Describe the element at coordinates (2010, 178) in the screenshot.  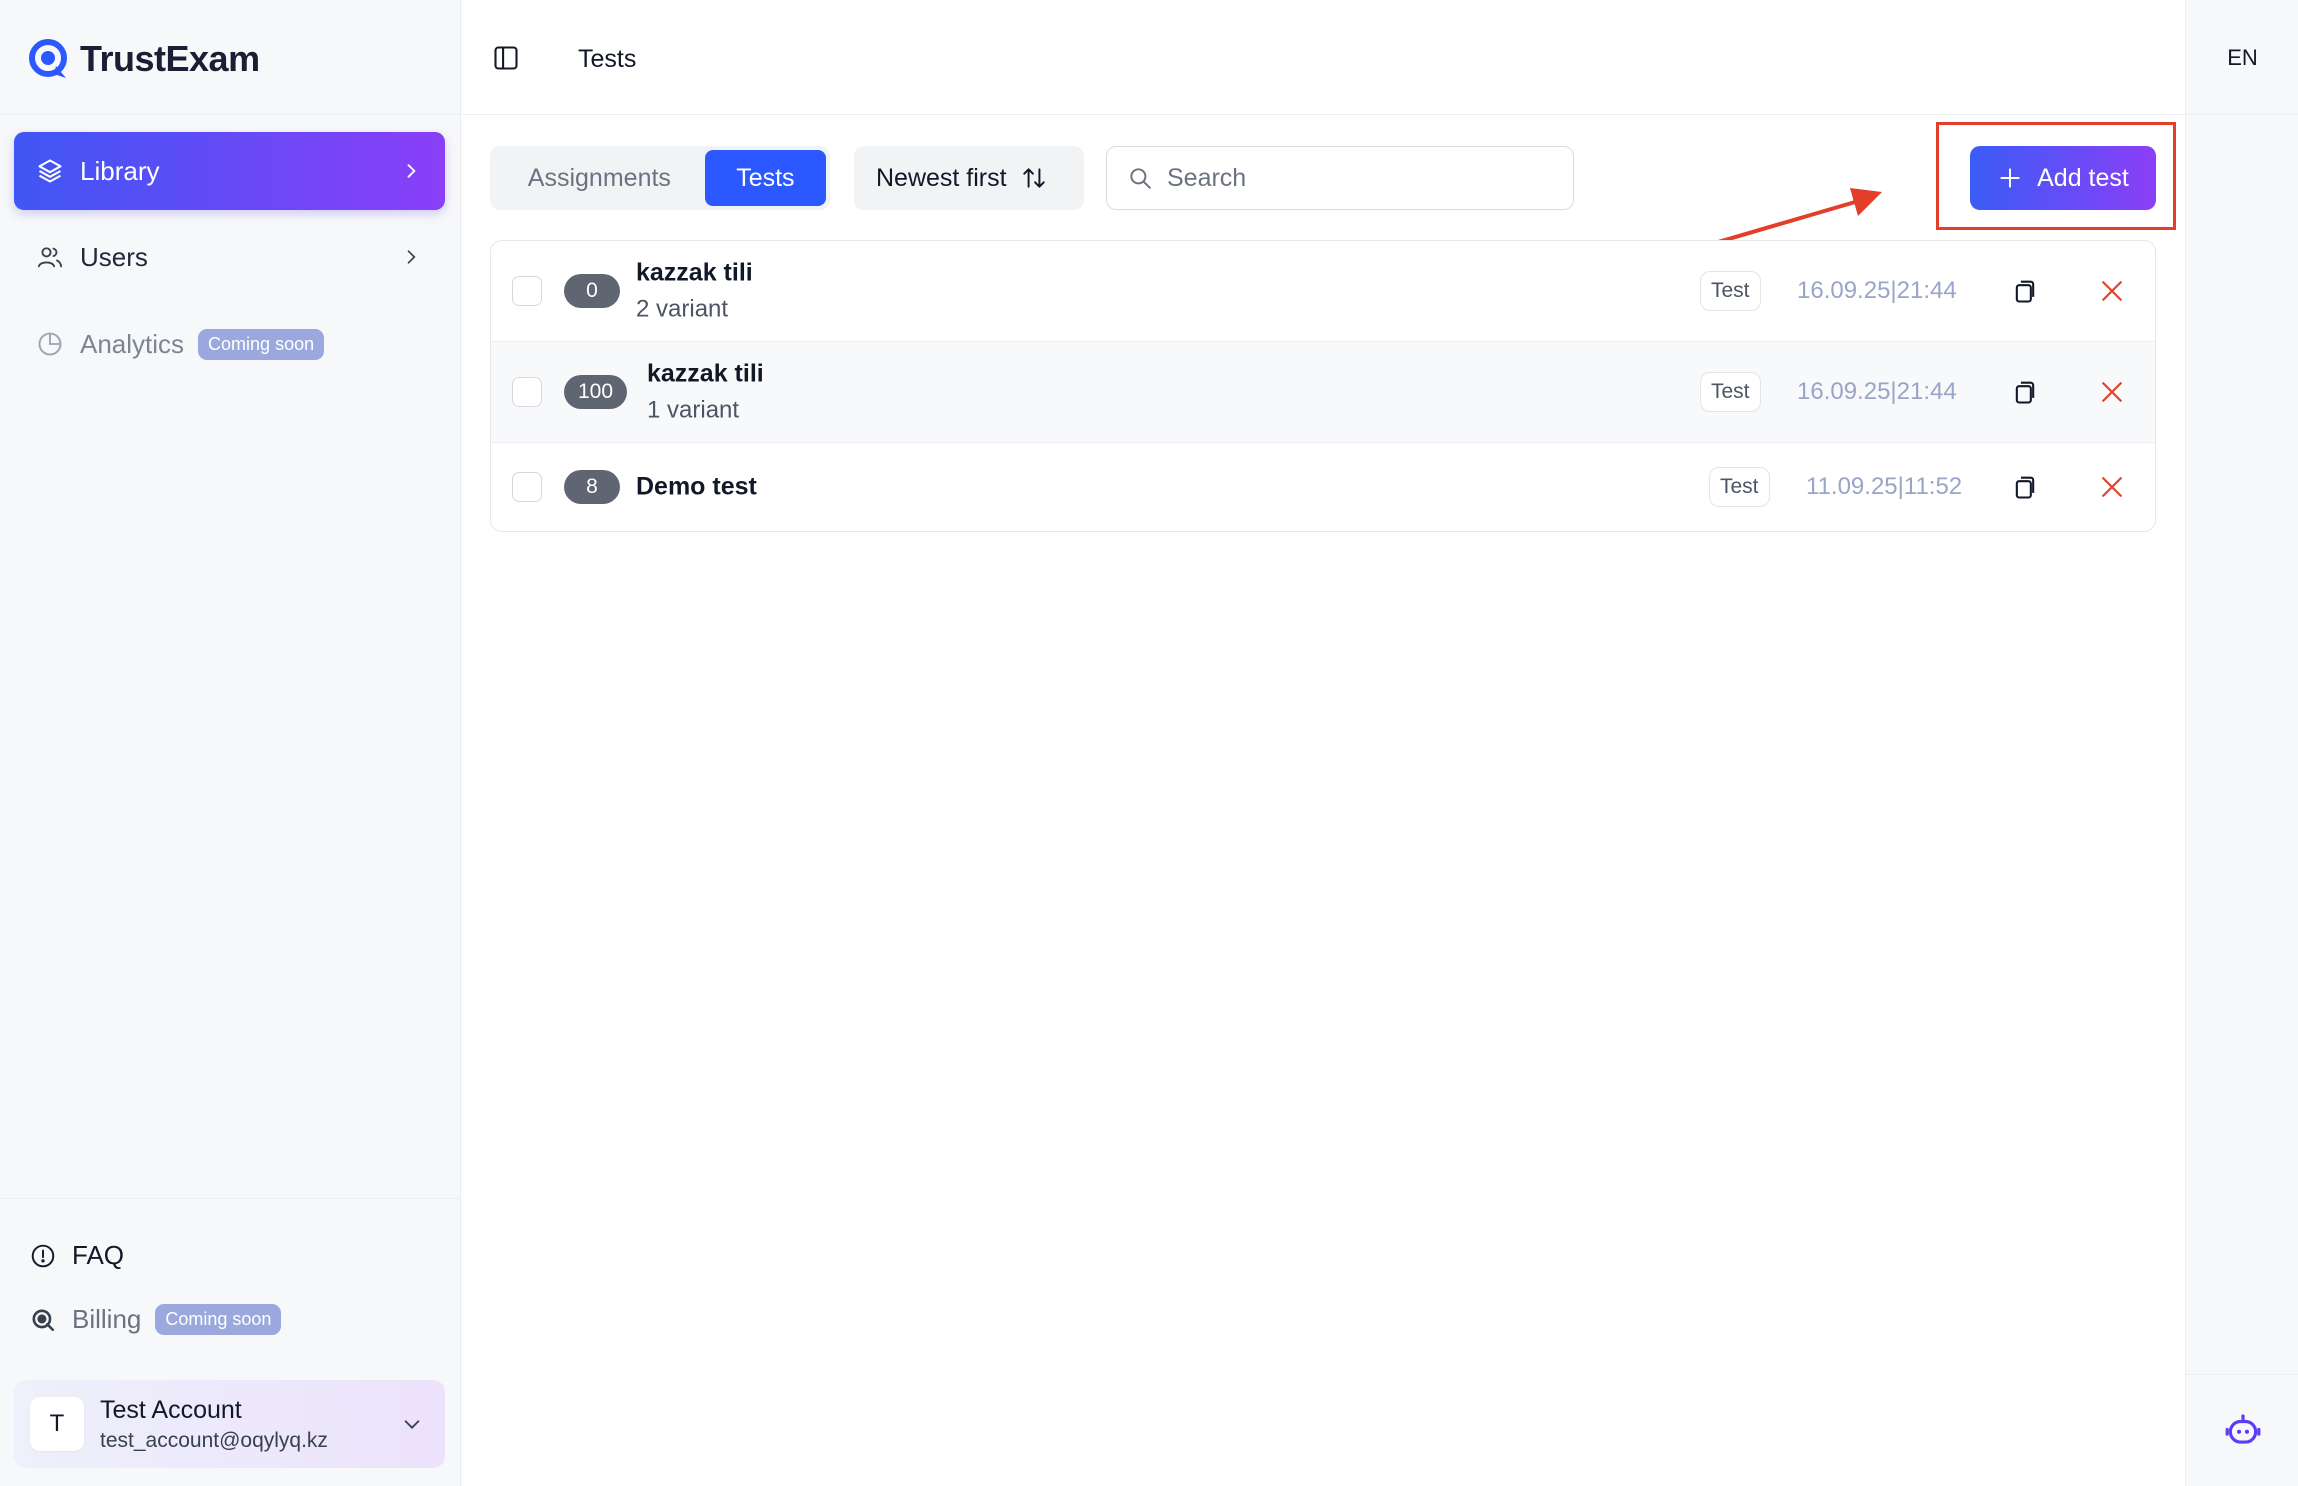
I see `plus-icon` at that location.